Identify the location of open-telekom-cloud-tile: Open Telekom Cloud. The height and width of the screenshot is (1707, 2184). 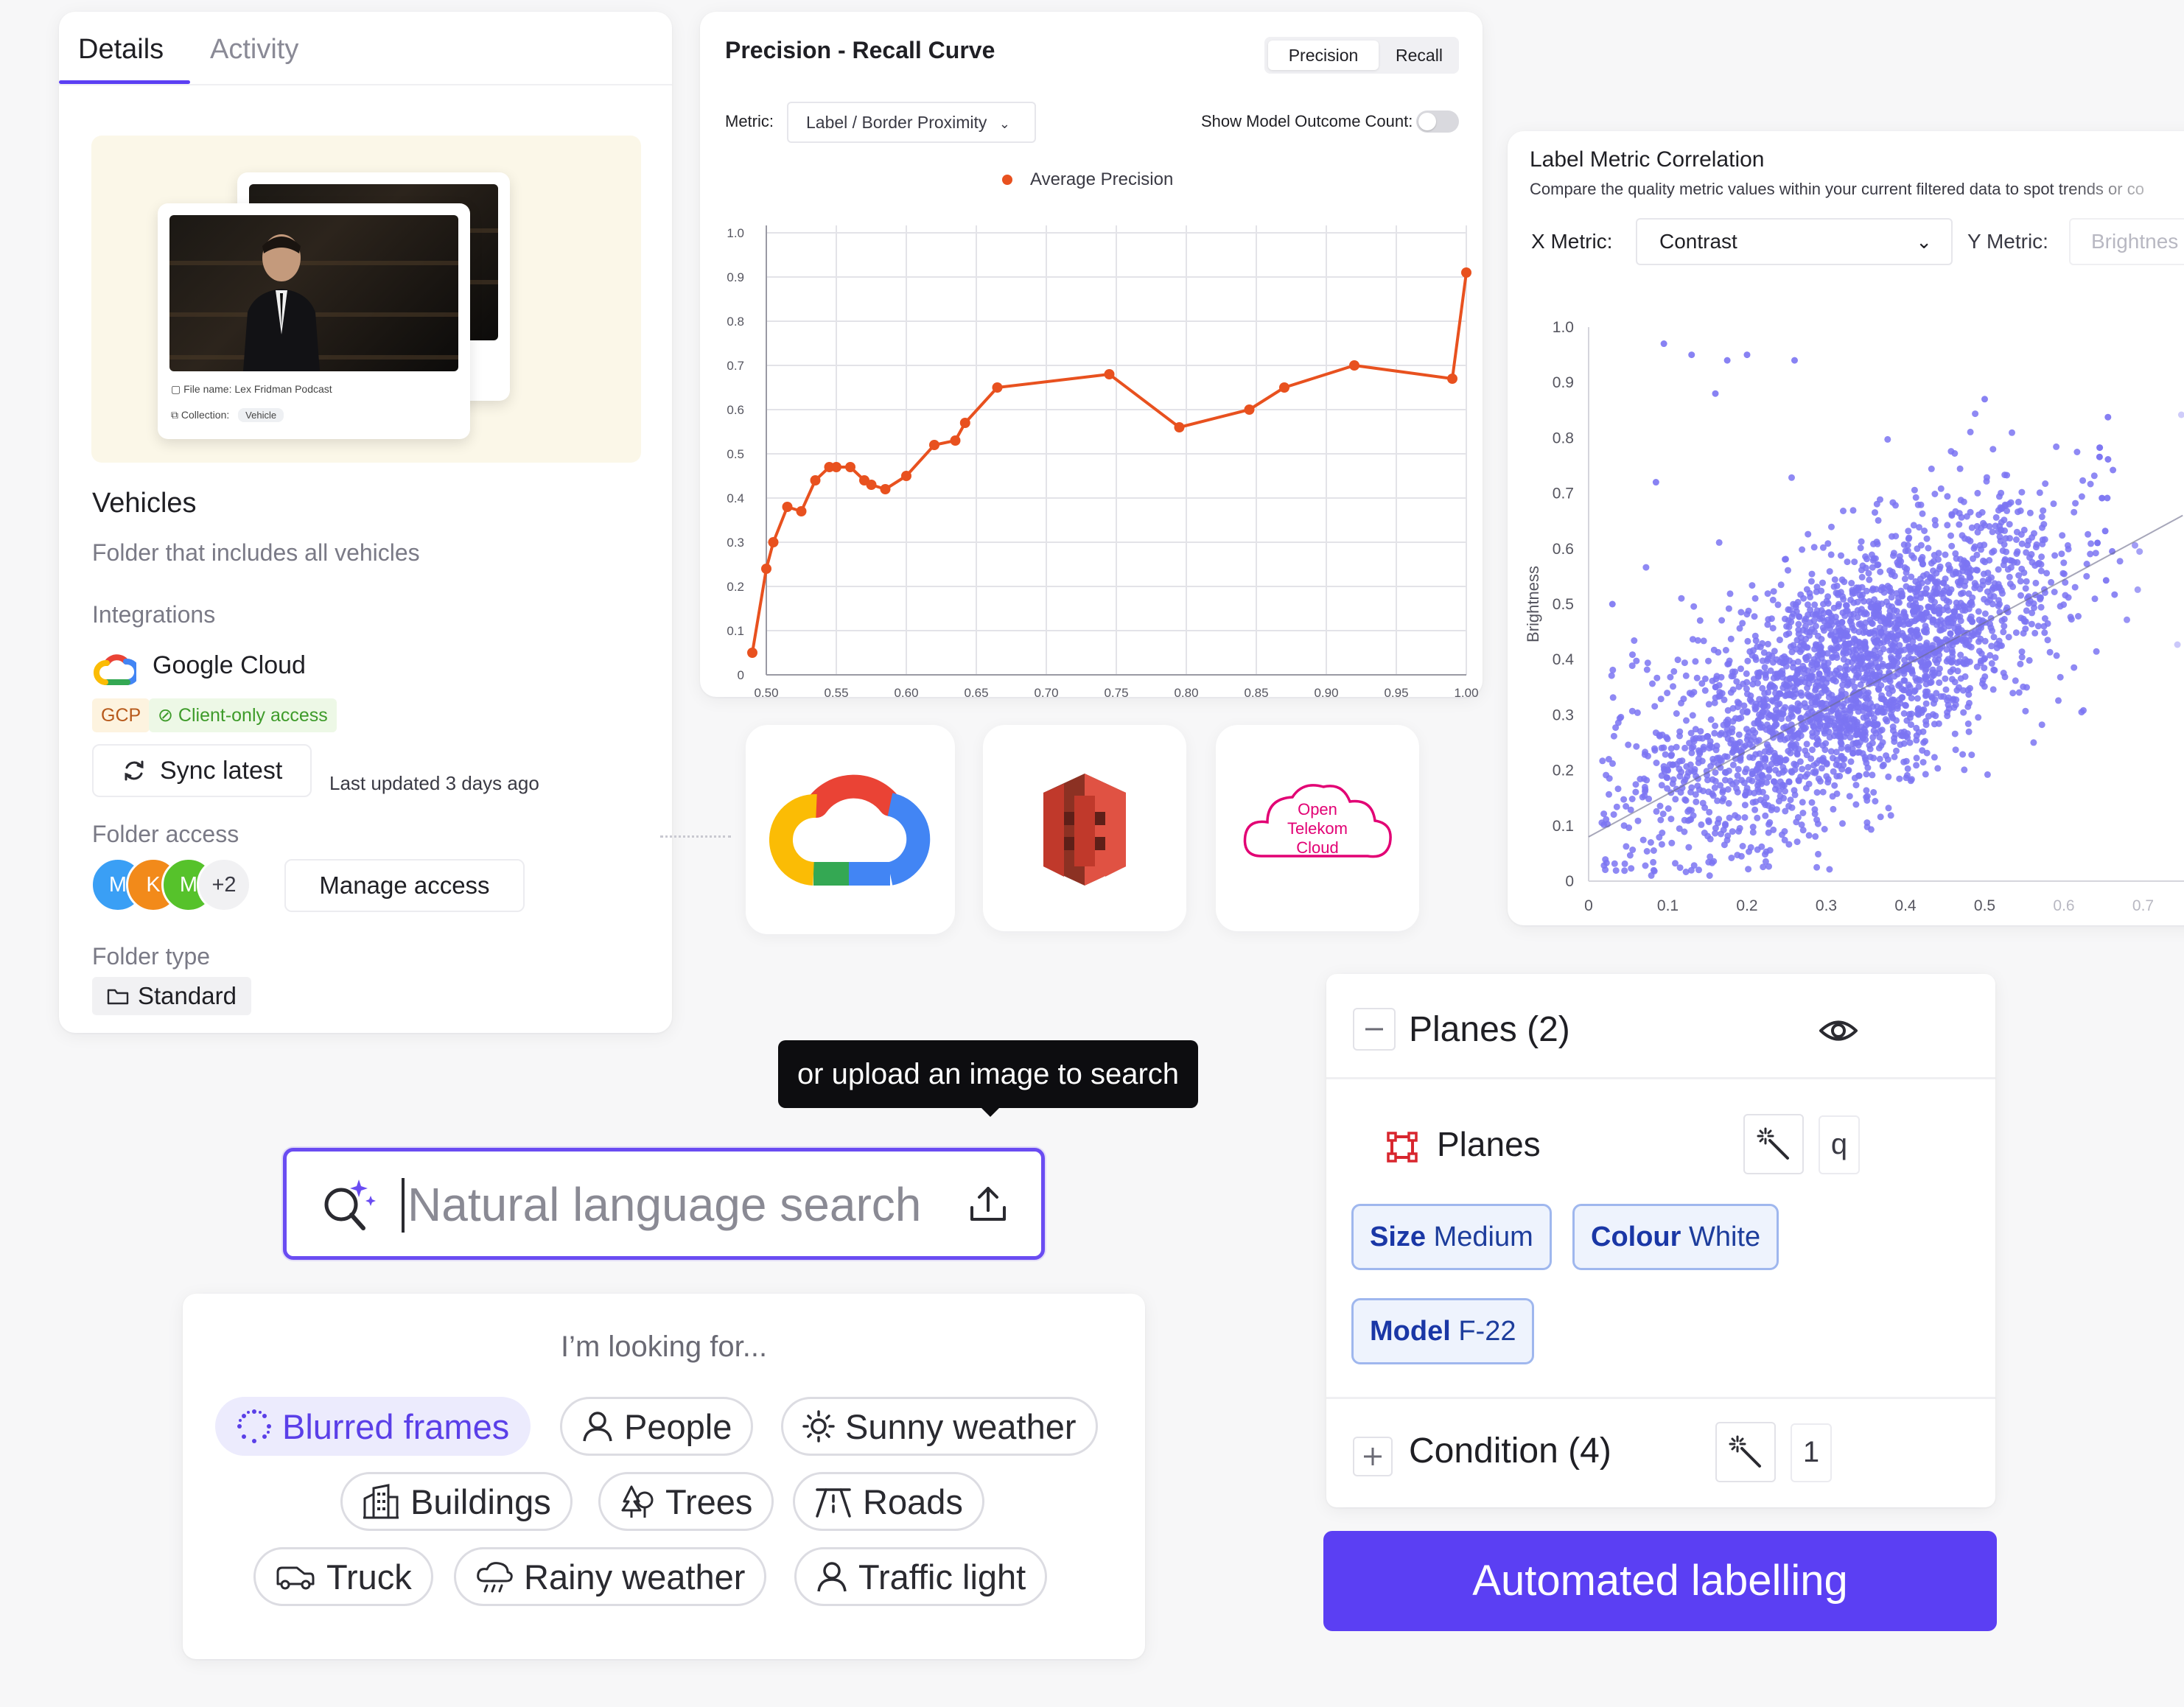
(1317, 828).